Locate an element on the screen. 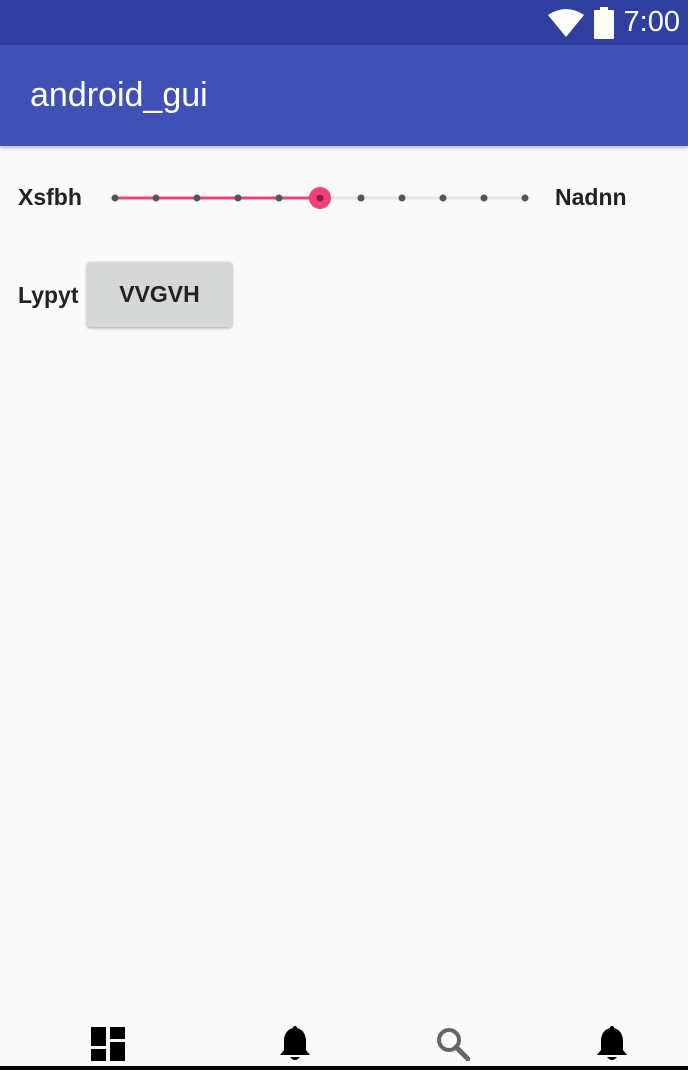 Image resolution: width=688 pixels, height=1070 pixels. app-bar: android_gui is located at coordinates (344, 95).